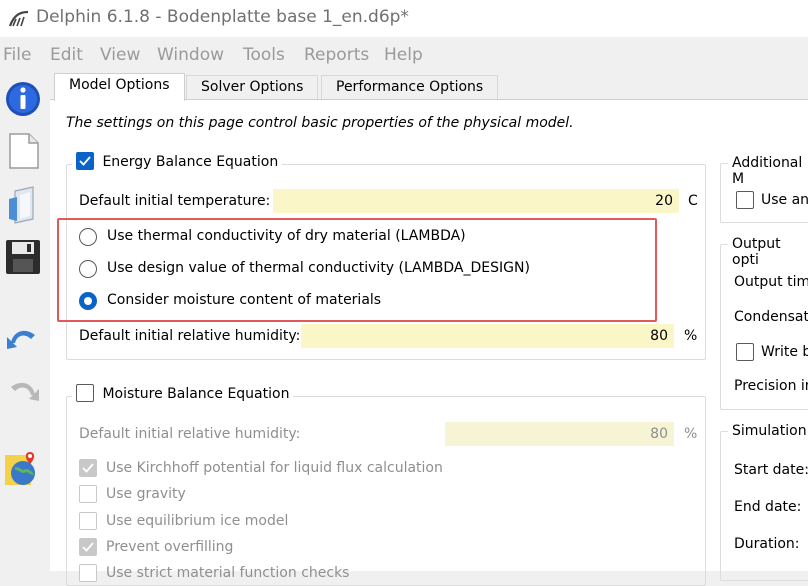  Describe the element at coordinates (17, 55) in the screenshot. I see `menu-file: File` at that location.